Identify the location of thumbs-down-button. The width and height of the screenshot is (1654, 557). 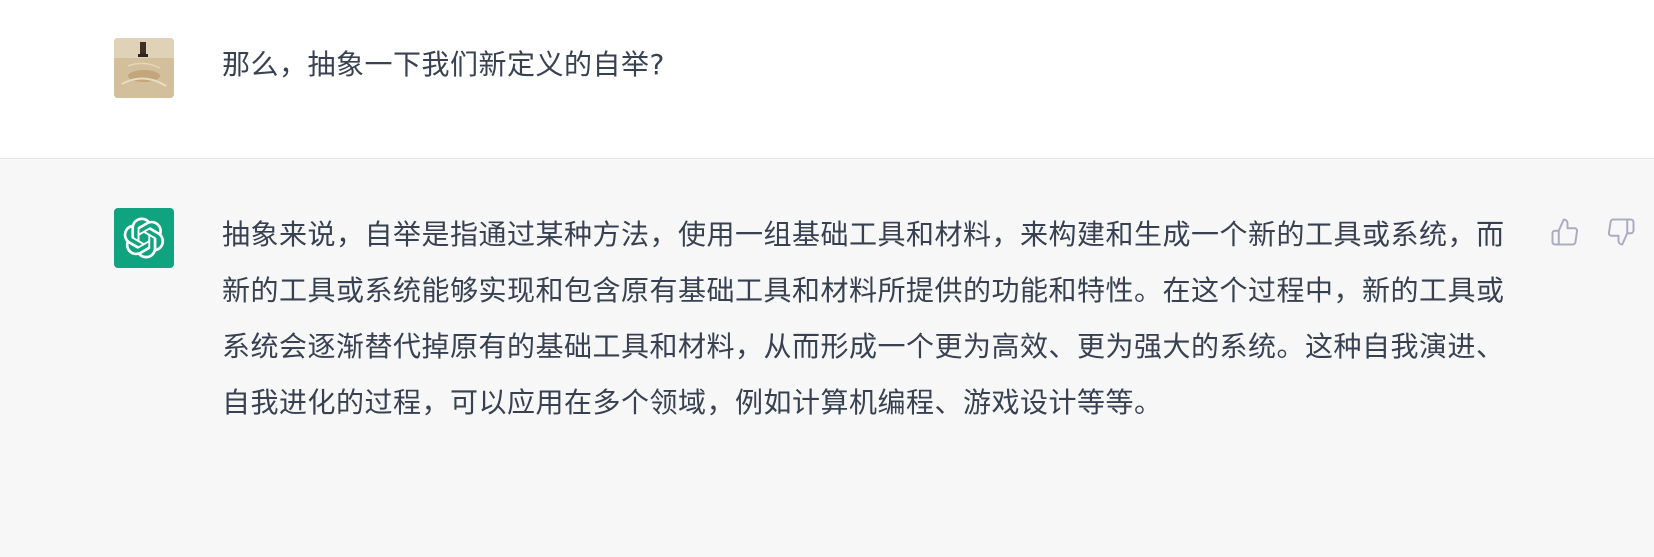
(1621, 232).